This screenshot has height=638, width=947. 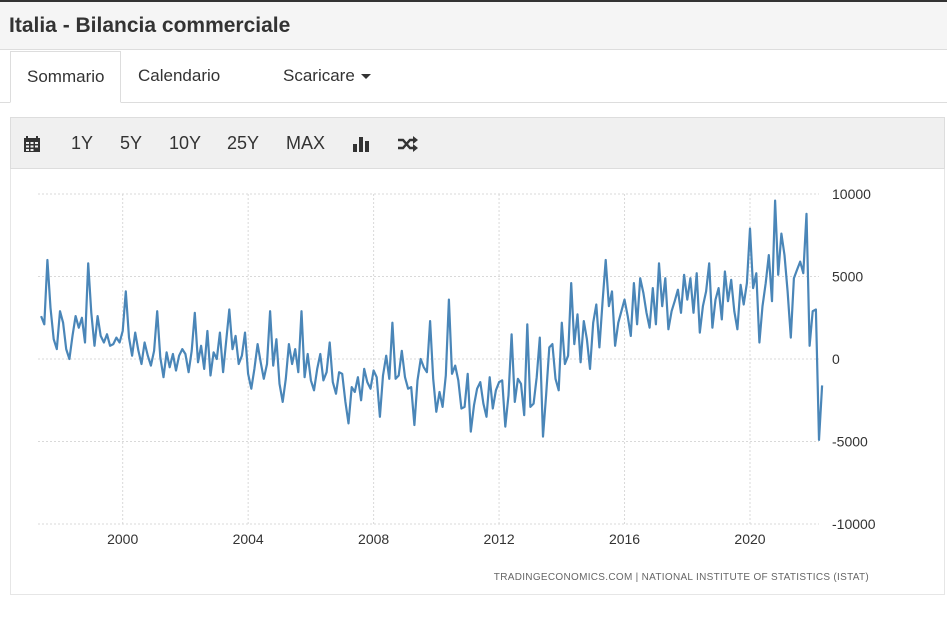 I want to click on tab-label: Sommario, so click(x=66, y=76).